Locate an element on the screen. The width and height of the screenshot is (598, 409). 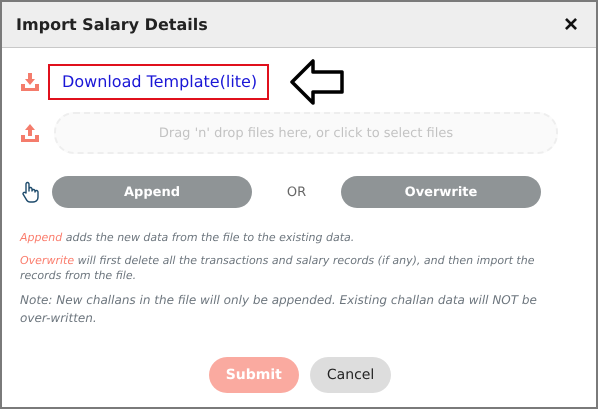
download-template-link: Download Template(lite) is located at coordinates (159, 82).